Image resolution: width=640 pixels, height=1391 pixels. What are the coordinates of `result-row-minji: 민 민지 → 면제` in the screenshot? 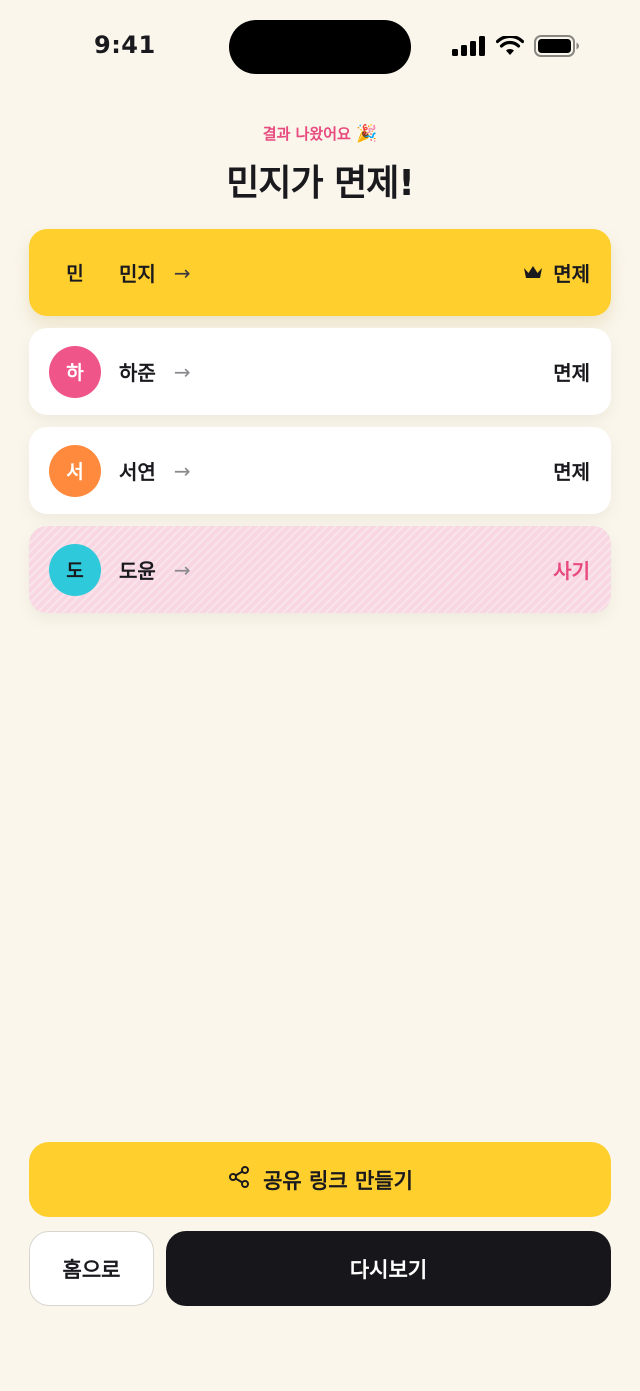 It's located at (320, 272).